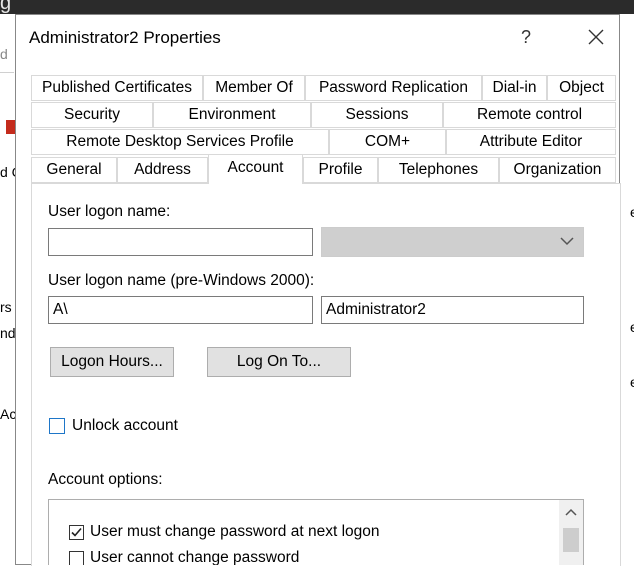 Image resolution: width=634 pixels, height=566 pixels. I want to click on tab-object: Object, so click(581, 88).